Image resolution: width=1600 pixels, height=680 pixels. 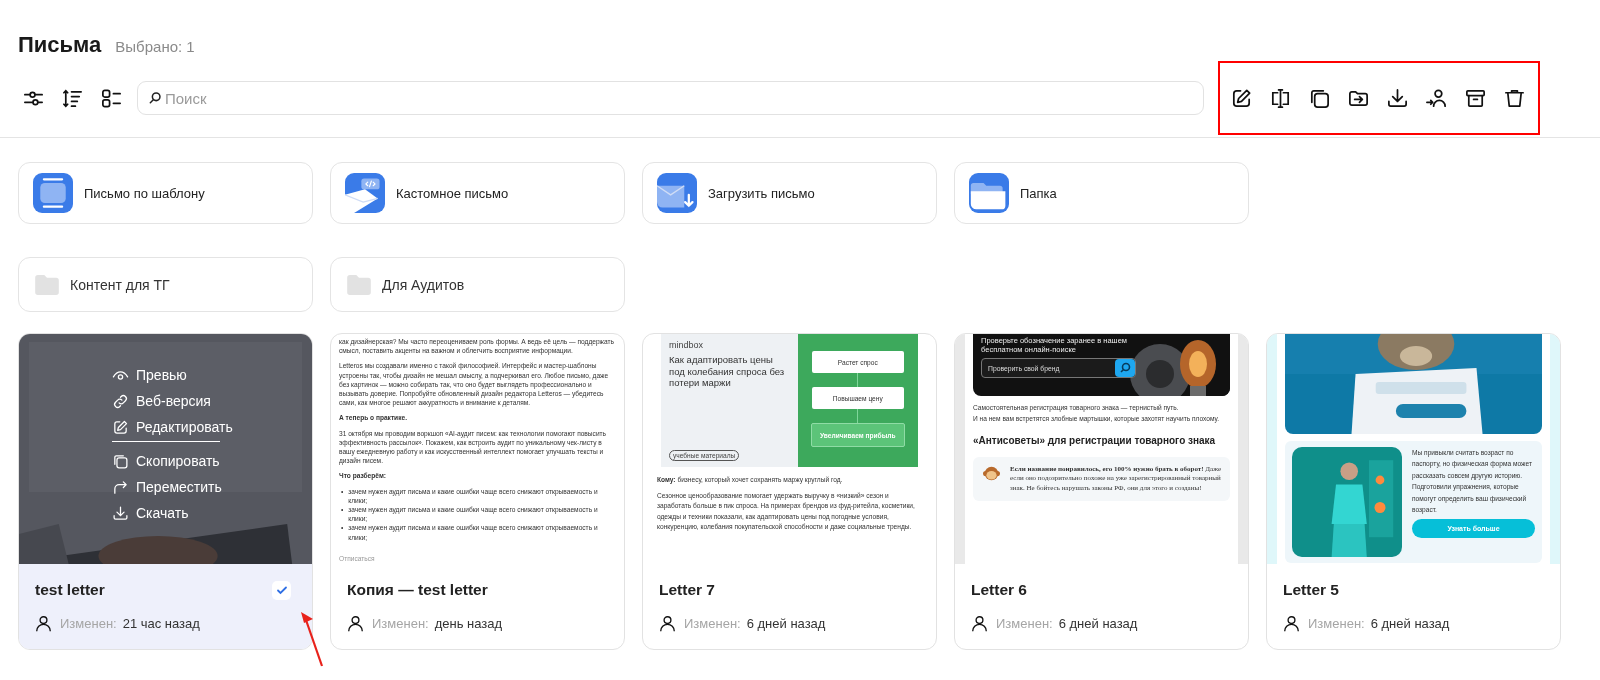 What do you see at coordinates (1095, 441) in the screenshot?
I see `email-heading: «Антисоветы» для регистрации товарного знака` at bounding box center [1095, 441].